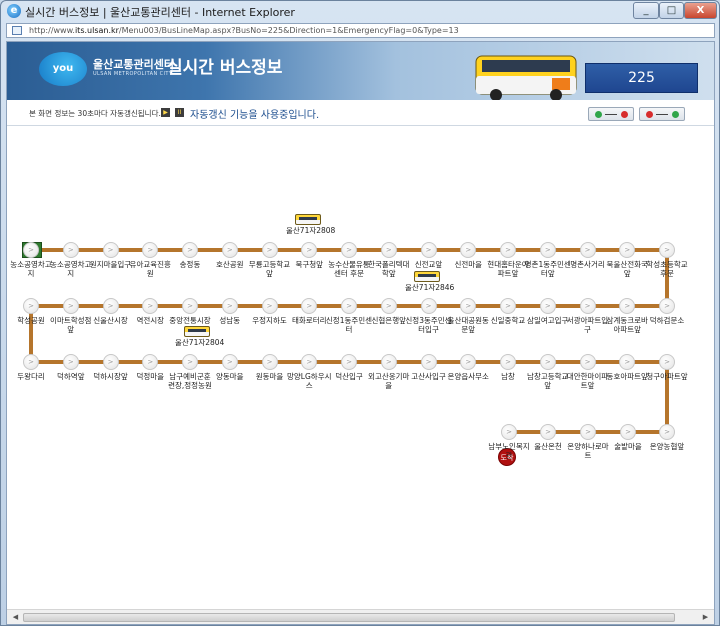  Describe the element at coordinates (646, 10) in the screenshot. I see `minimize-button: _` at that location.